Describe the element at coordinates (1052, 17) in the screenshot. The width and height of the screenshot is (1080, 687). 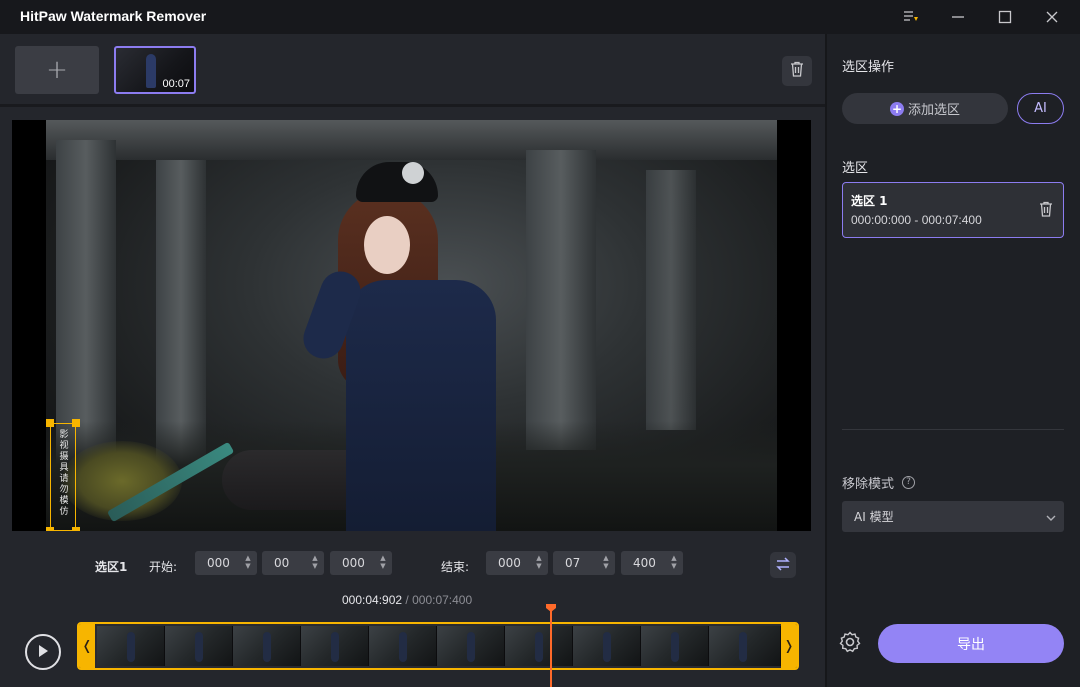
I see `close-icon` at that location.